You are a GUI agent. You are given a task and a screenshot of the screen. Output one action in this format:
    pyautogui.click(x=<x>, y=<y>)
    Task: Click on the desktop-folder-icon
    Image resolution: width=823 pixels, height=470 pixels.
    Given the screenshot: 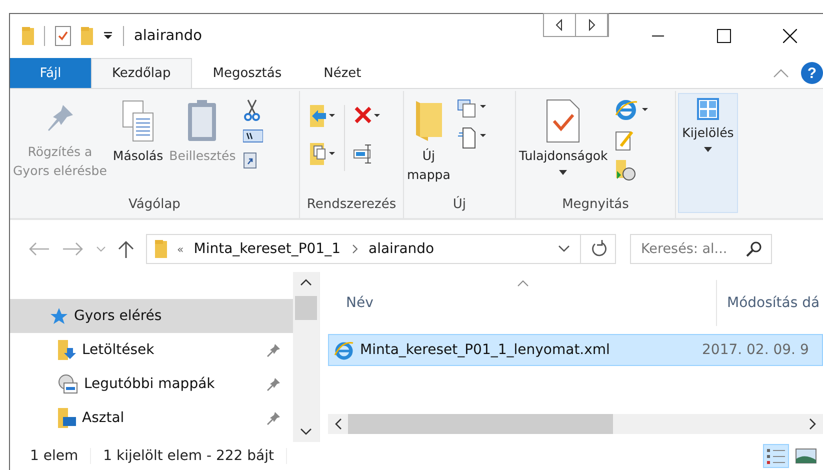 What is the action you would take?
    pyautogui.click(x=67, y=418)
    